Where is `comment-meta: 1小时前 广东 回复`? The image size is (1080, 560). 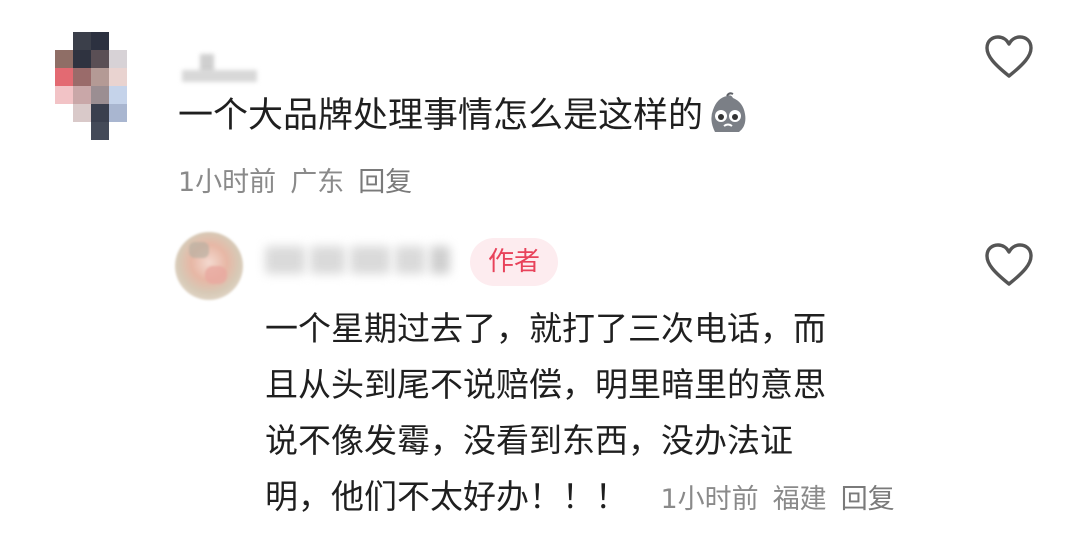 comment-meta: 1小时前 广东 回复 is located at coordinates (302, 179).